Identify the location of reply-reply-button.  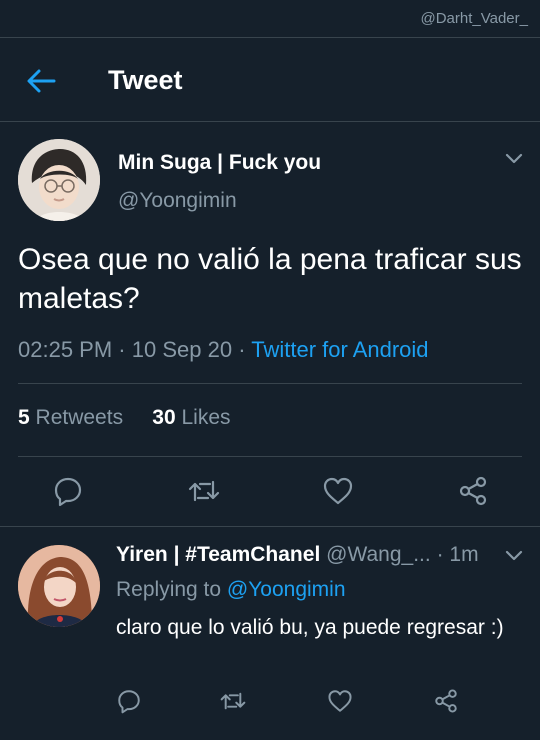
(129, 701).